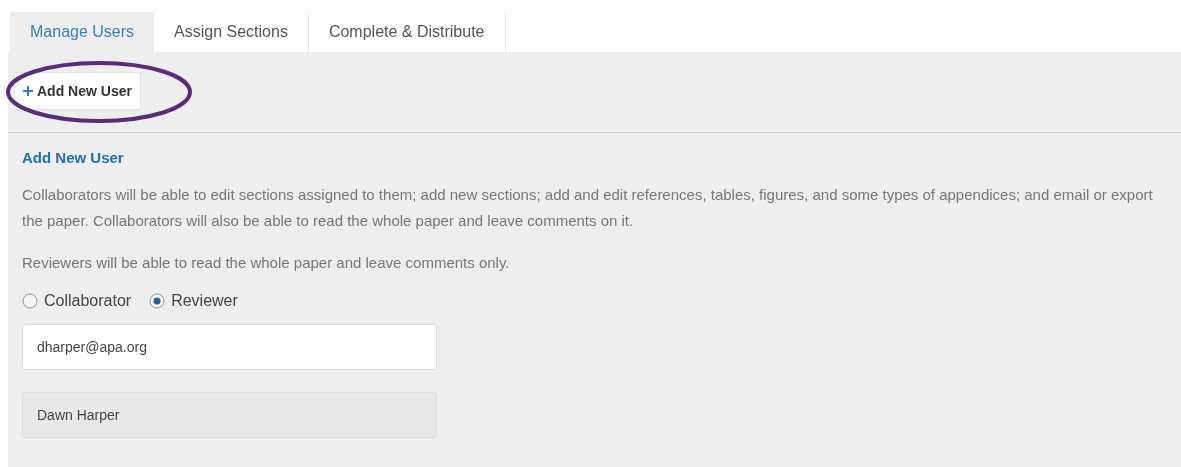  Describe the element at coordinates (82, 32) in the screenshot. I see `tab: Manage Users` at that location.